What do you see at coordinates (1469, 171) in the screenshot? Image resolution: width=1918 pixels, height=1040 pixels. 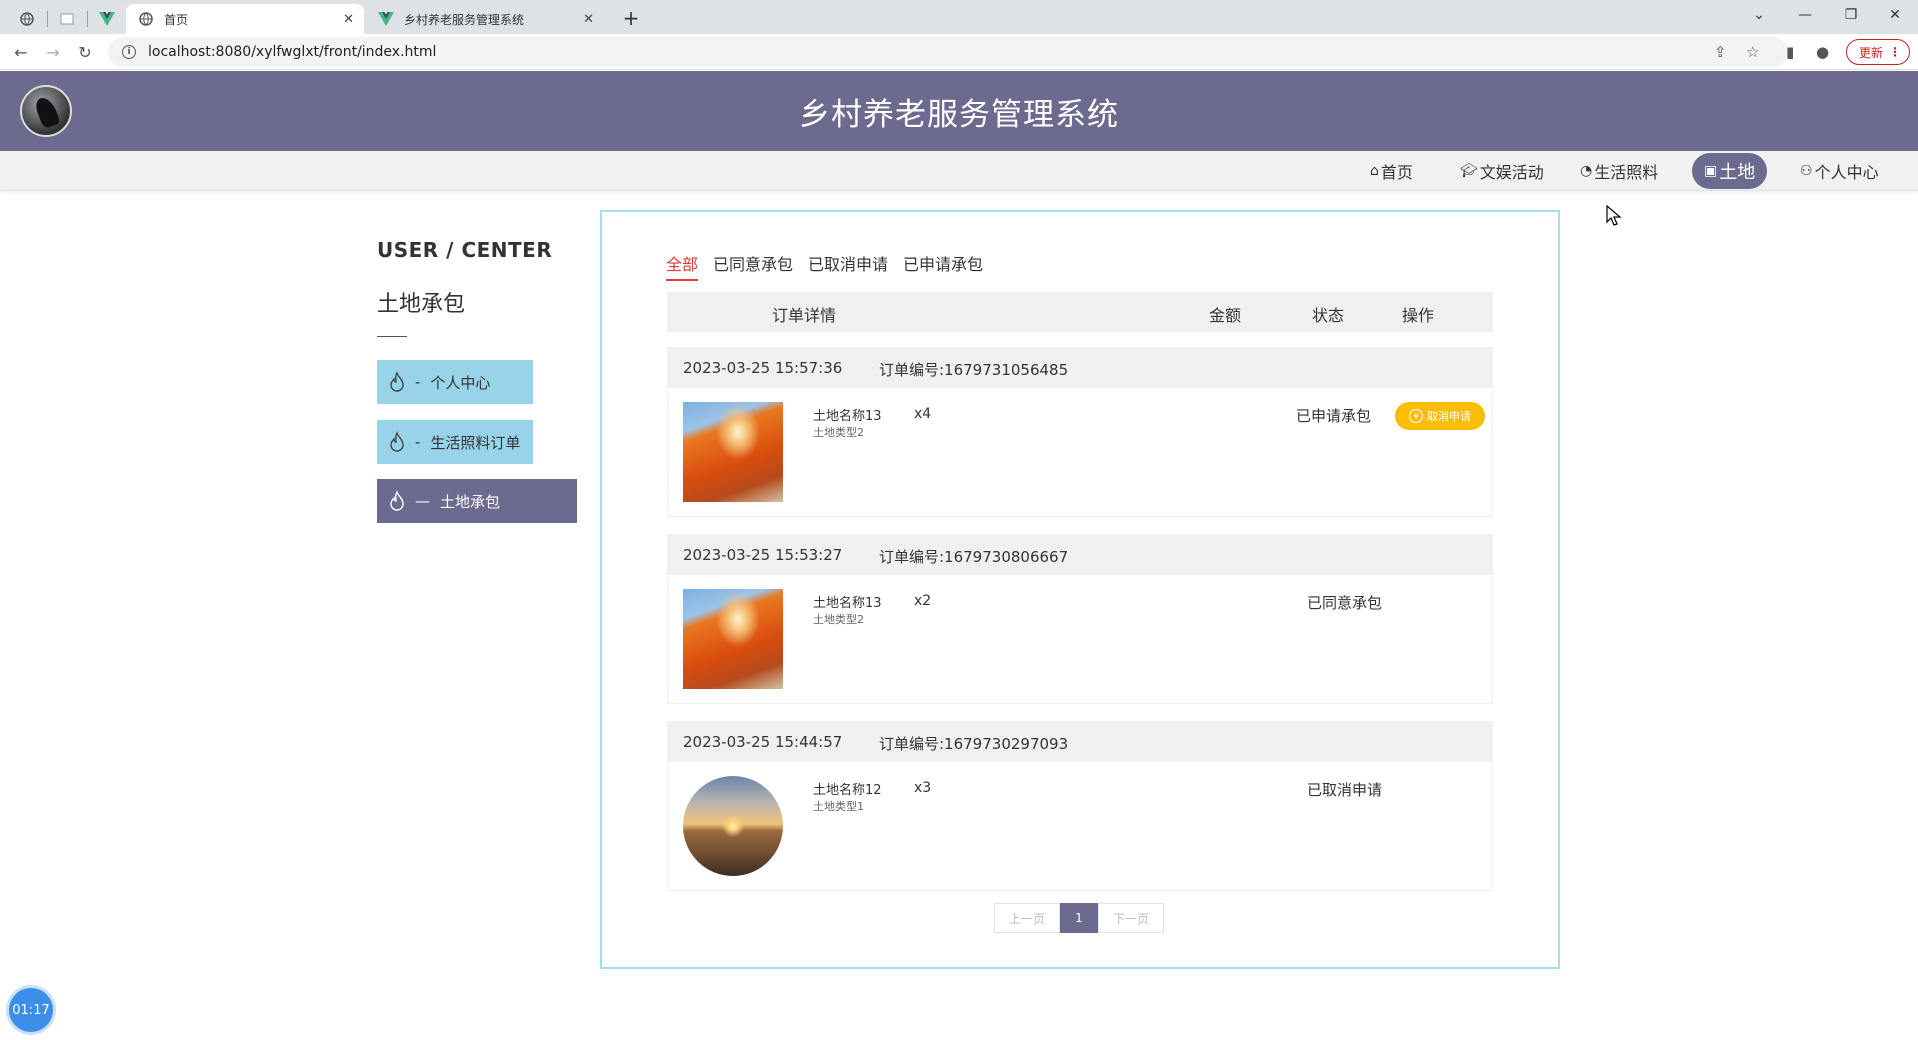 I see `graduation-cap-icon: 🎓︎` at bounding box center [1469, 171].